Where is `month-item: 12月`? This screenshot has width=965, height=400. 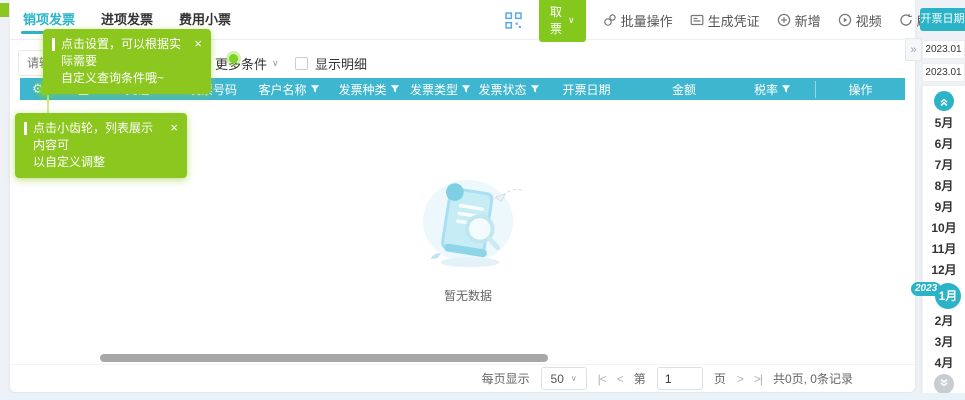 month-item: 12月 is located at coordinates (944, 270).